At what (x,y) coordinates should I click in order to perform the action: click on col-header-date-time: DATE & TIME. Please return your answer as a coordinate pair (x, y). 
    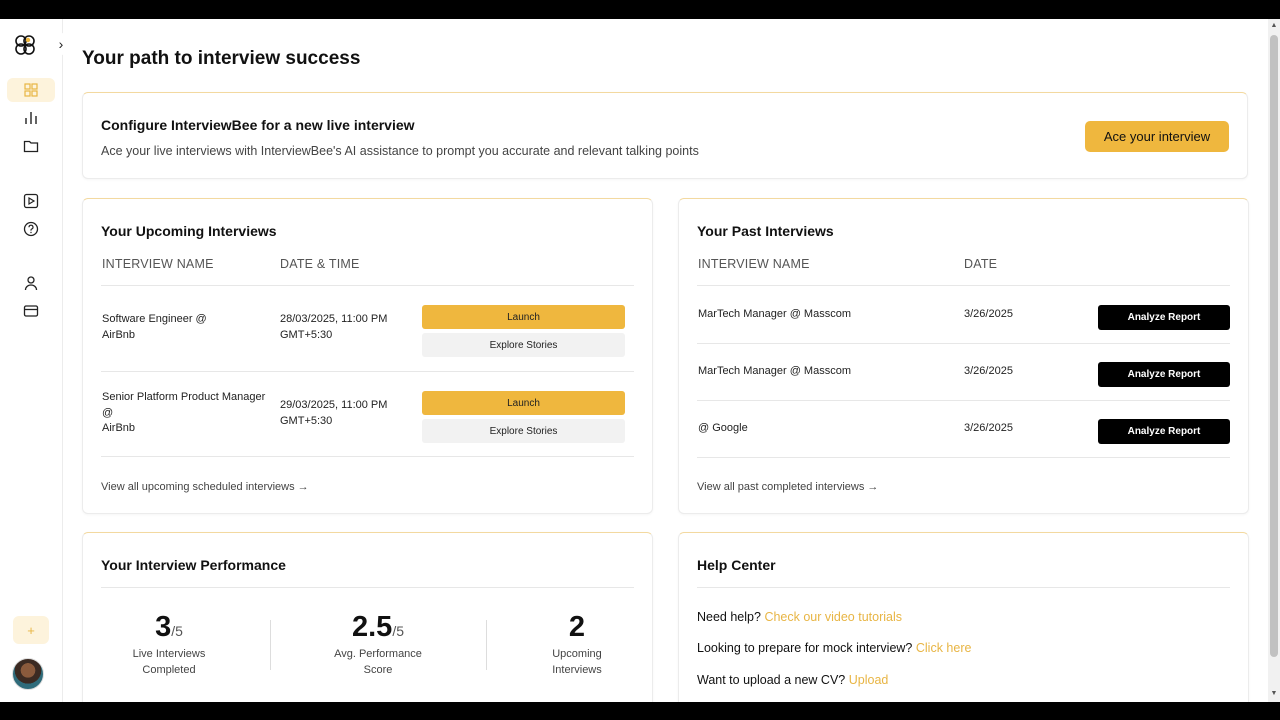
    Looking at the image, I should click on (320, 264).